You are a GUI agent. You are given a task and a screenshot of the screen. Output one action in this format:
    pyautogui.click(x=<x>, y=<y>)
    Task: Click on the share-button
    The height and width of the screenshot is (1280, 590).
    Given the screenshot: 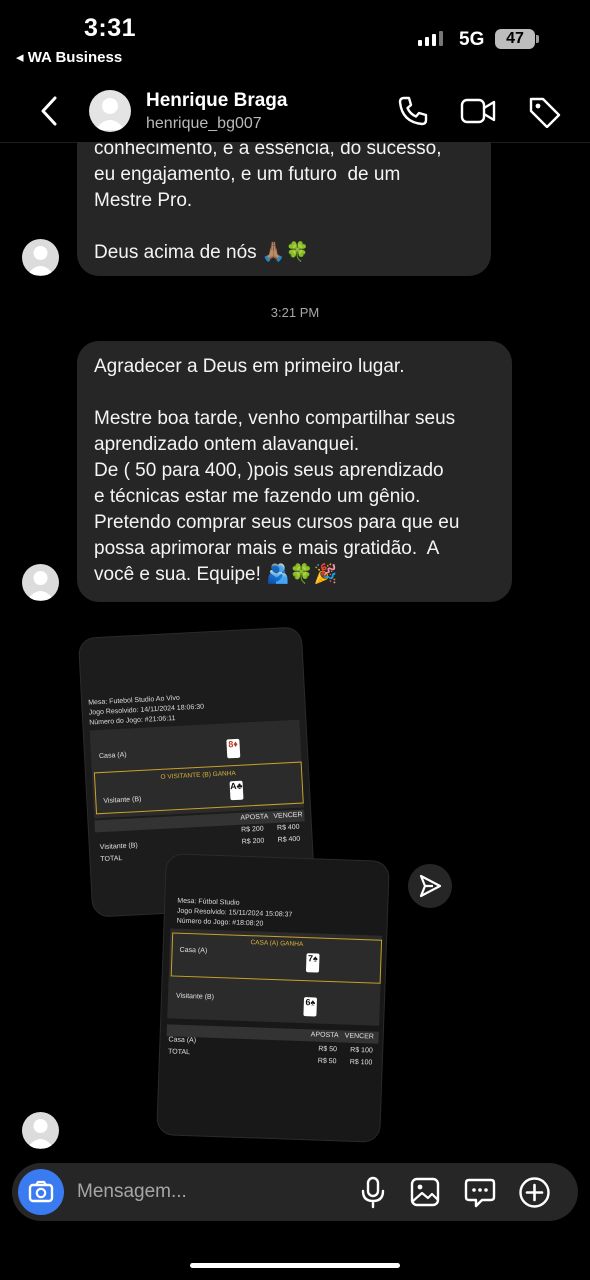 What is the action you would take?
    pyautogui.click(x=430, y=886)
    